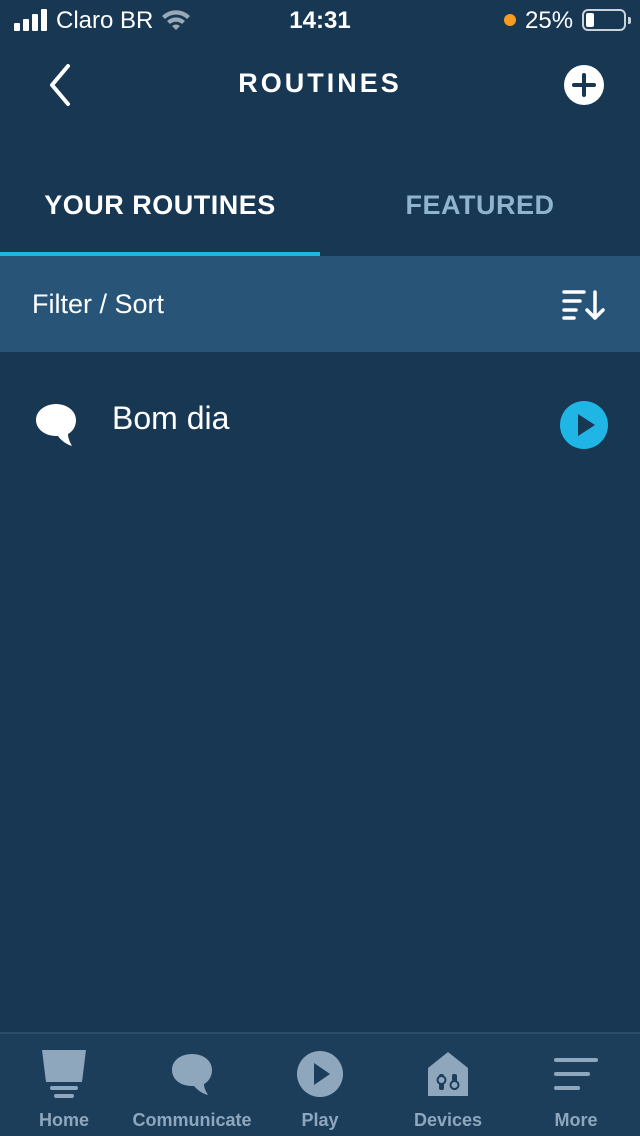 Image resolution: width=640 pixels, height=1136 pixels. Describe the element at coordinates (98, 304) in the screenshot. I see `filter-sort-label: Filter / Sort` at that location.